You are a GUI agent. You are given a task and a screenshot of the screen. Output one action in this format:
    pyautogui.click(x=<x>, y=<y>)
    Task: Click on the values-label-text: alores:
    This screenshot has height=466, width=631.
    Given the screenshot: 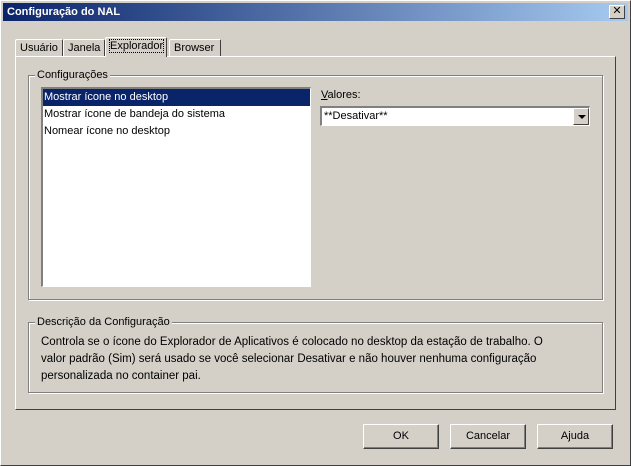 What is the action you would take?
    pyautogui.click(x=344, y=95)
    